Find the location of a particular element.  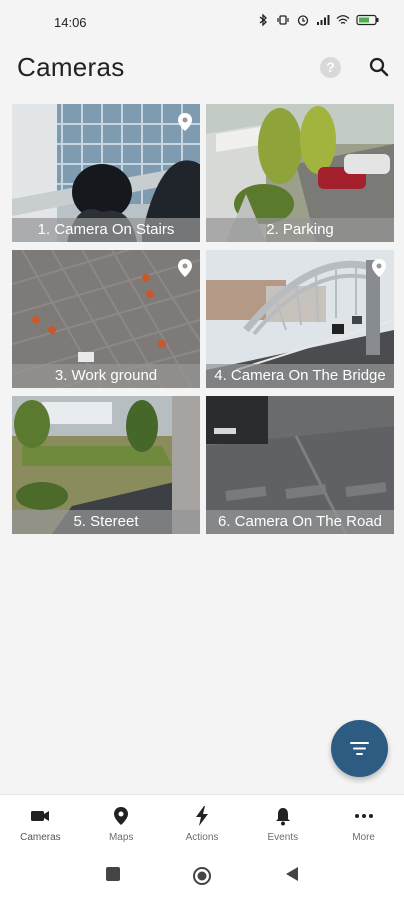

camera-label: 1. Camera On Stairs is located at coordinates (106, 230).